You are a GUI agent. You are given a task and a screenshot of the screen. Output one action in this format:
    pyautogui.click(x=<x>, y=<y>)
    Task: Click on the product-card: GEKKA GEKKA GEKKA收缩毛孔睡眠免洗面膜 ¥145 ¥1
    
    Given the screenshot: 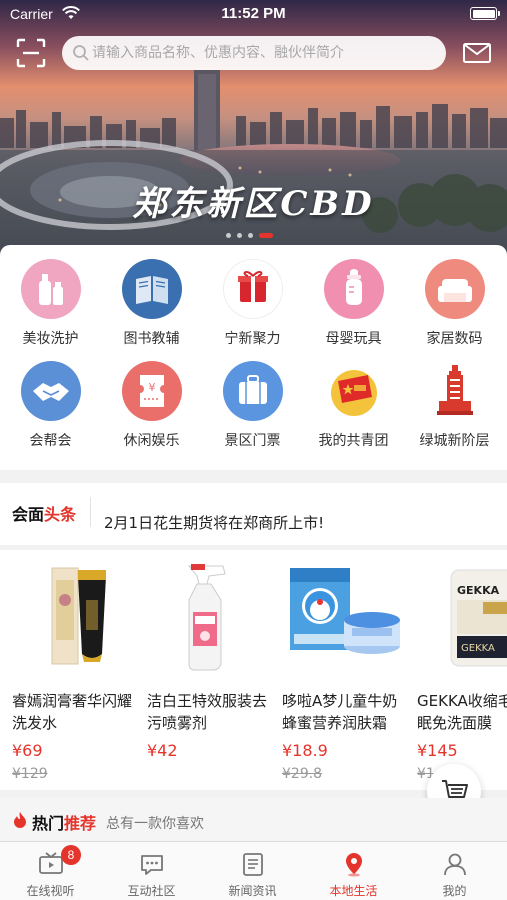 What is the action you would take?
    pyautogui.click(x=462, y=666)
    